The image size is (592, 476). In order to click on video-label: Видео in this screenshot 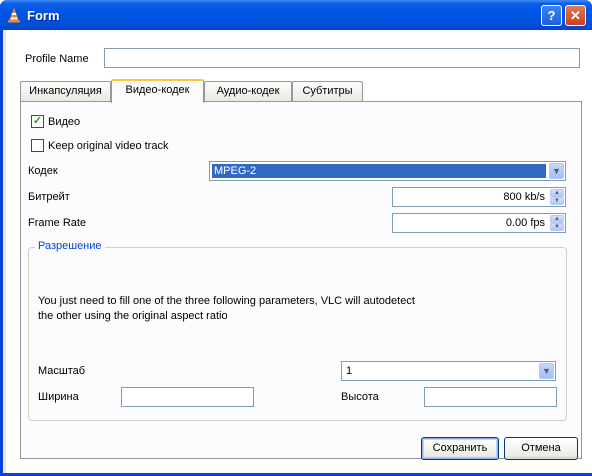, I will do `click(64, 122)`.